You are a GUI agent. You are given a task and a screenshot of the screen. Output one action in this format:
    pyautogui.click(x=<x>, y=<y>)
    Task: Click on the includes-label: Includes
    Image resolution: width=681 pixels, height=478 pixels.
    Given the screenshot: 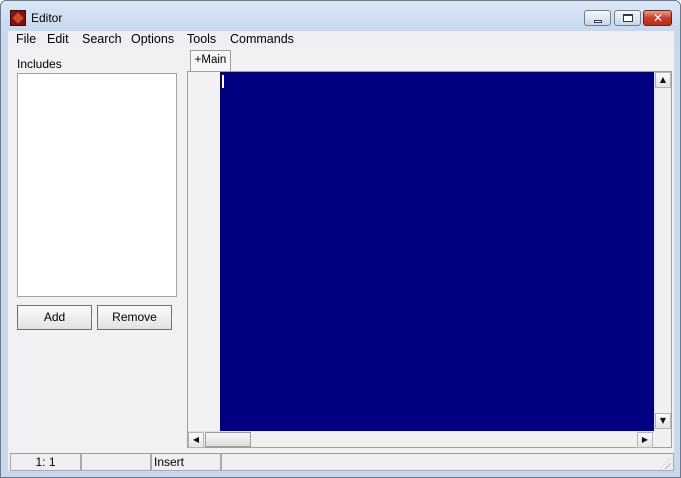 What is the action you would take?
    pyautogui.click(x=39, y=64)
    